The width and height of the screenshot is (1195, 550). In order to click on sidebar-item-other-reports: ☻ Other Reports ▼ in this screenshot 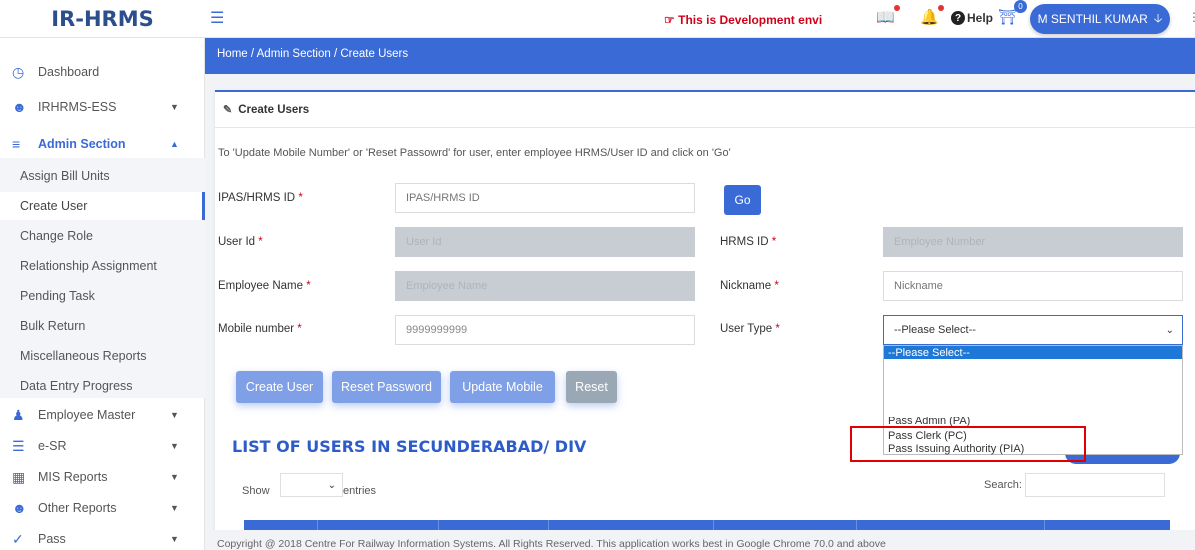, I will do `click(102, 508)`.